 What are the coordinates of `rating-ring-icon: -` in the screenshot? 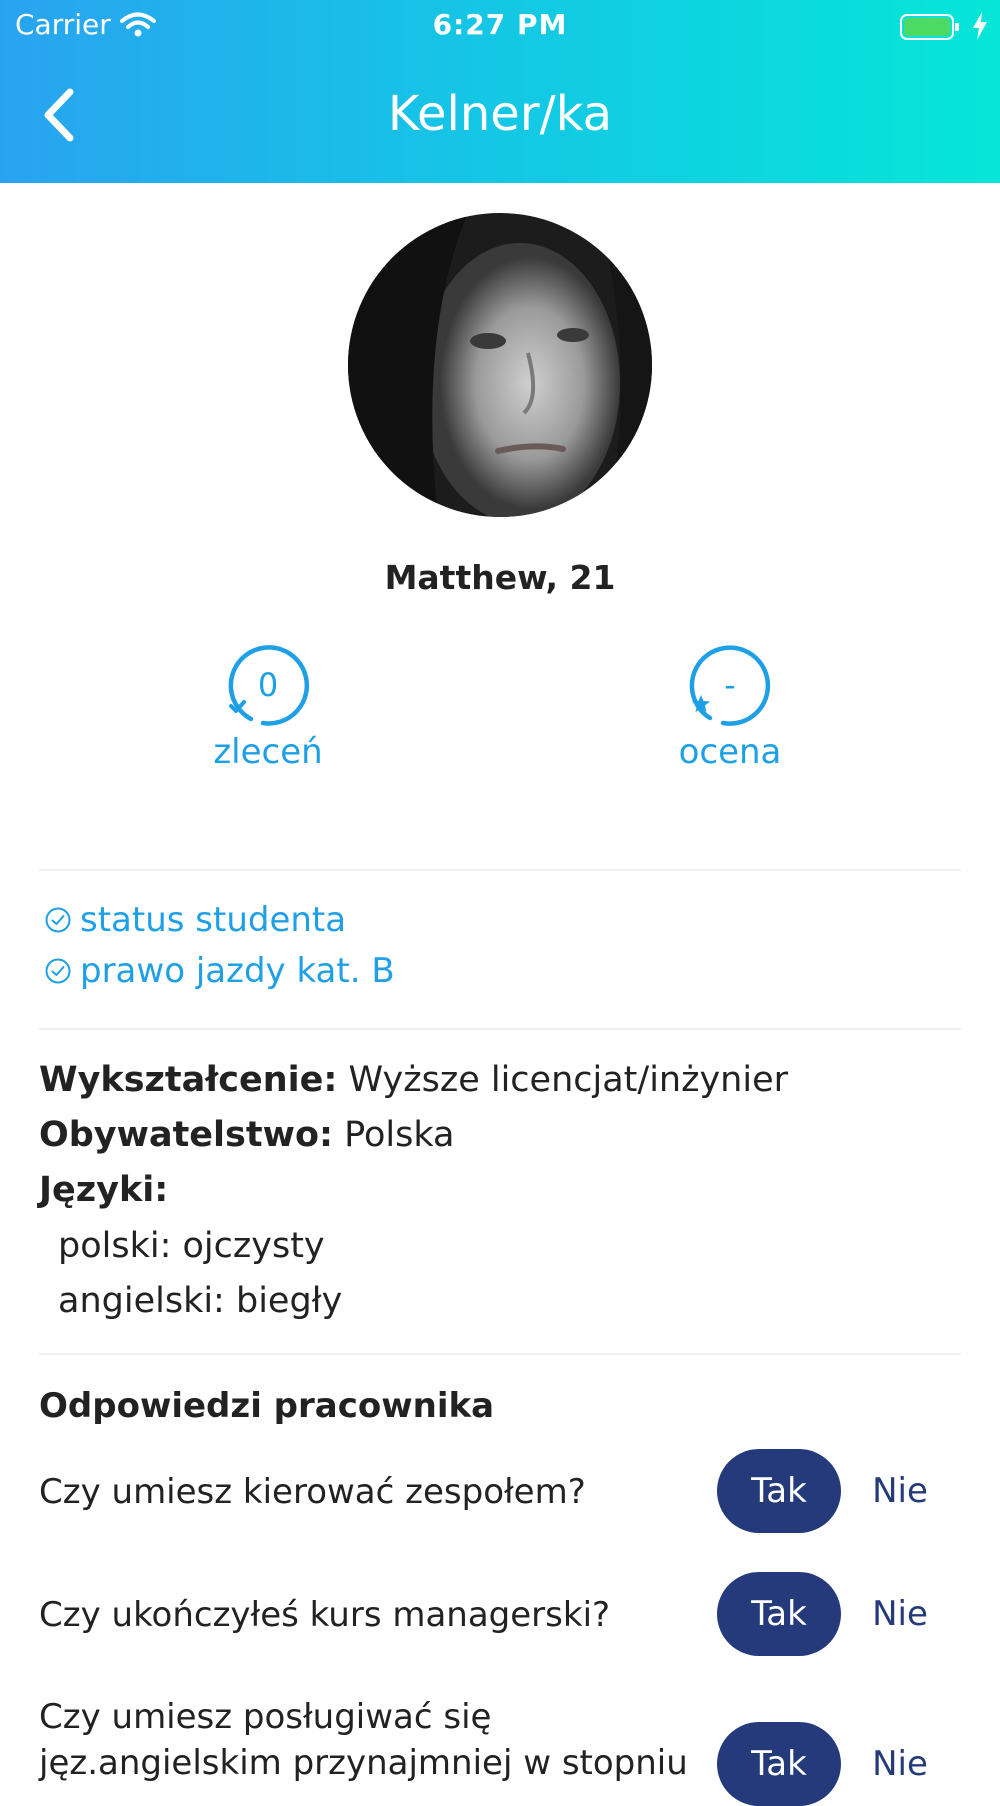 It's located at (730, 685).